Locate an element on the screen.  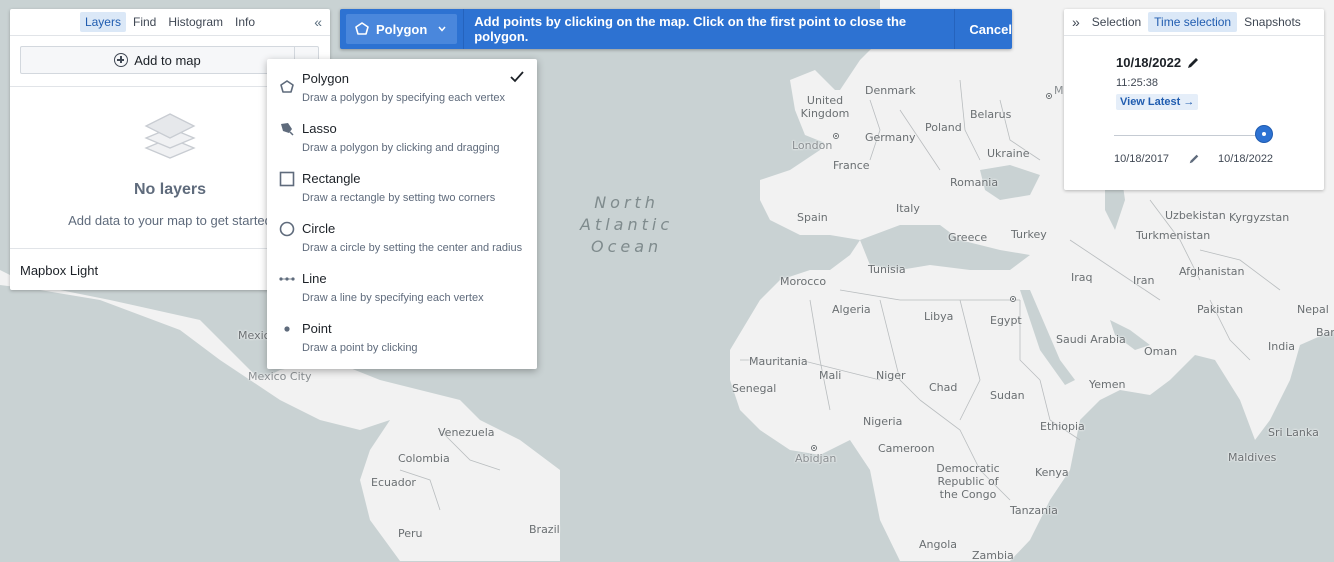
tab-snapshots: Snapshots is located at coordinates (1272, 22).